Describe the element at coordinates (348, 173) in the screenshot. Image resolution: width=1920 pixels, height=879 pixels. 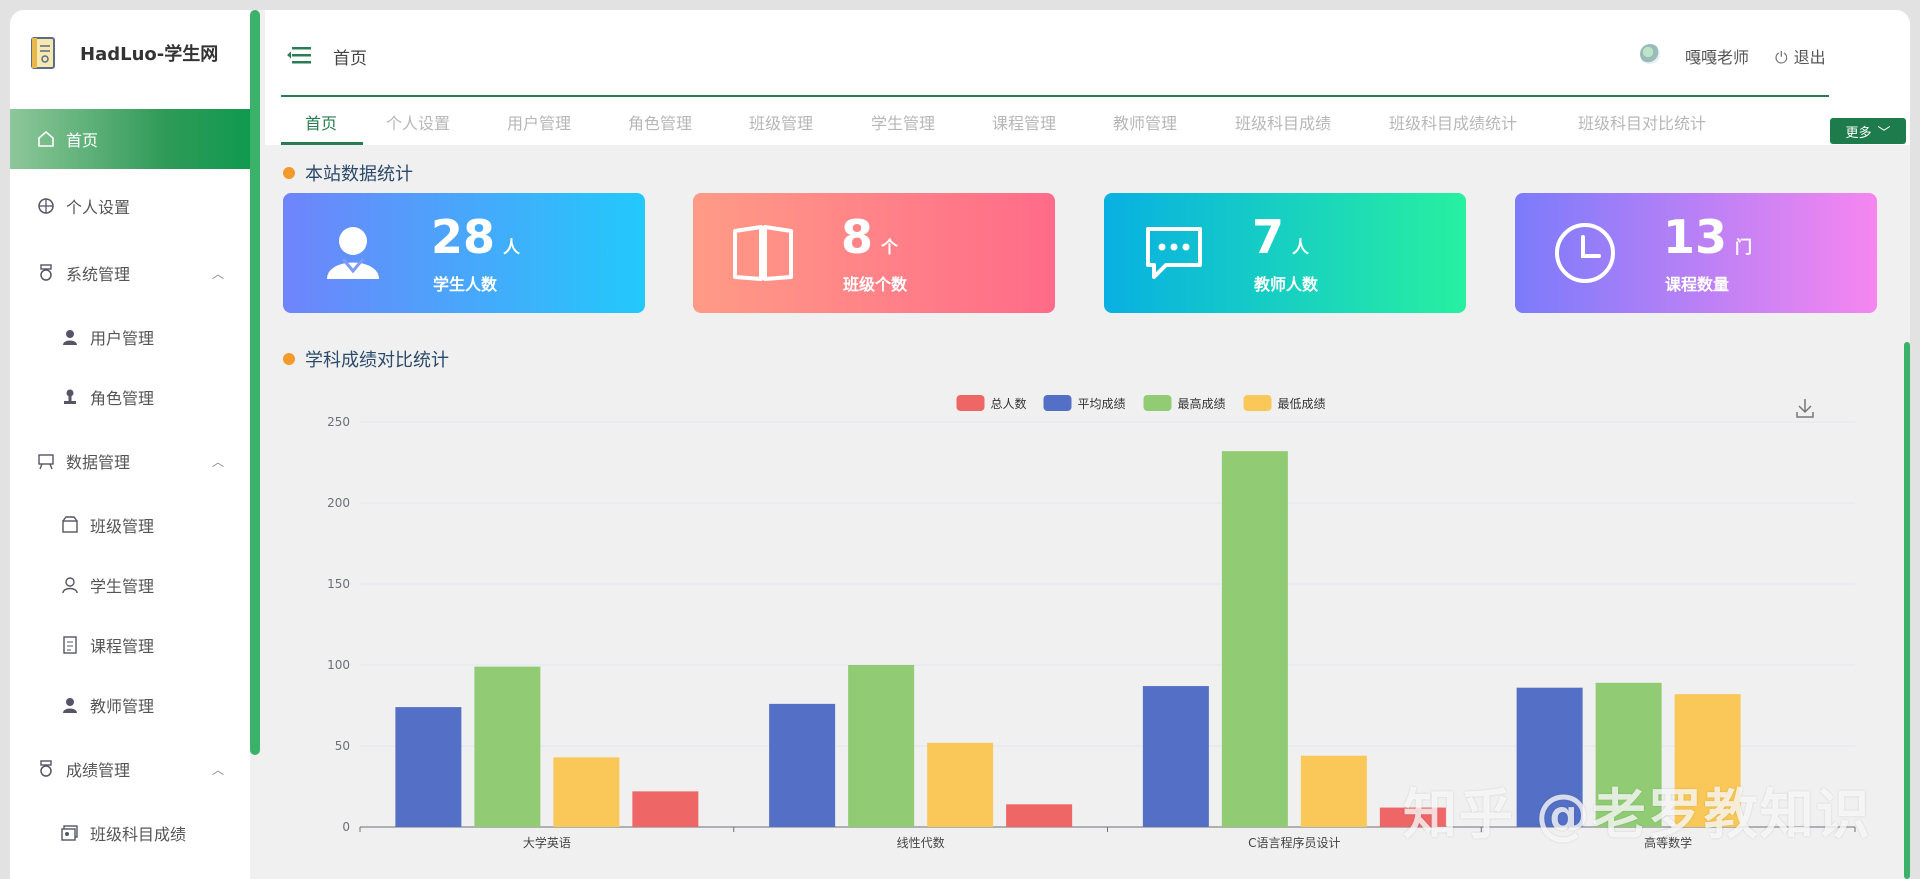
I see `stats-section-title: 本站数据统计` at that location.